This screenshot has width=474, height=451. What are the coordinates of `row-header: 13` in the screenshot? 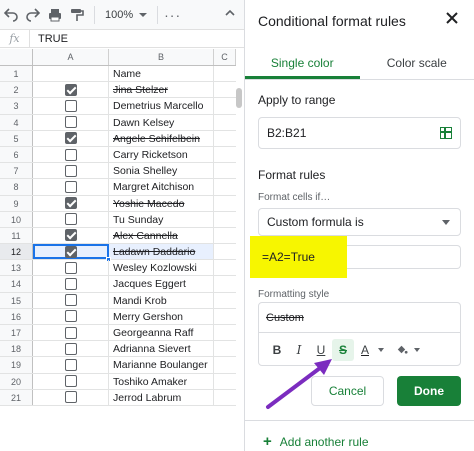 It's located at (16, 268).